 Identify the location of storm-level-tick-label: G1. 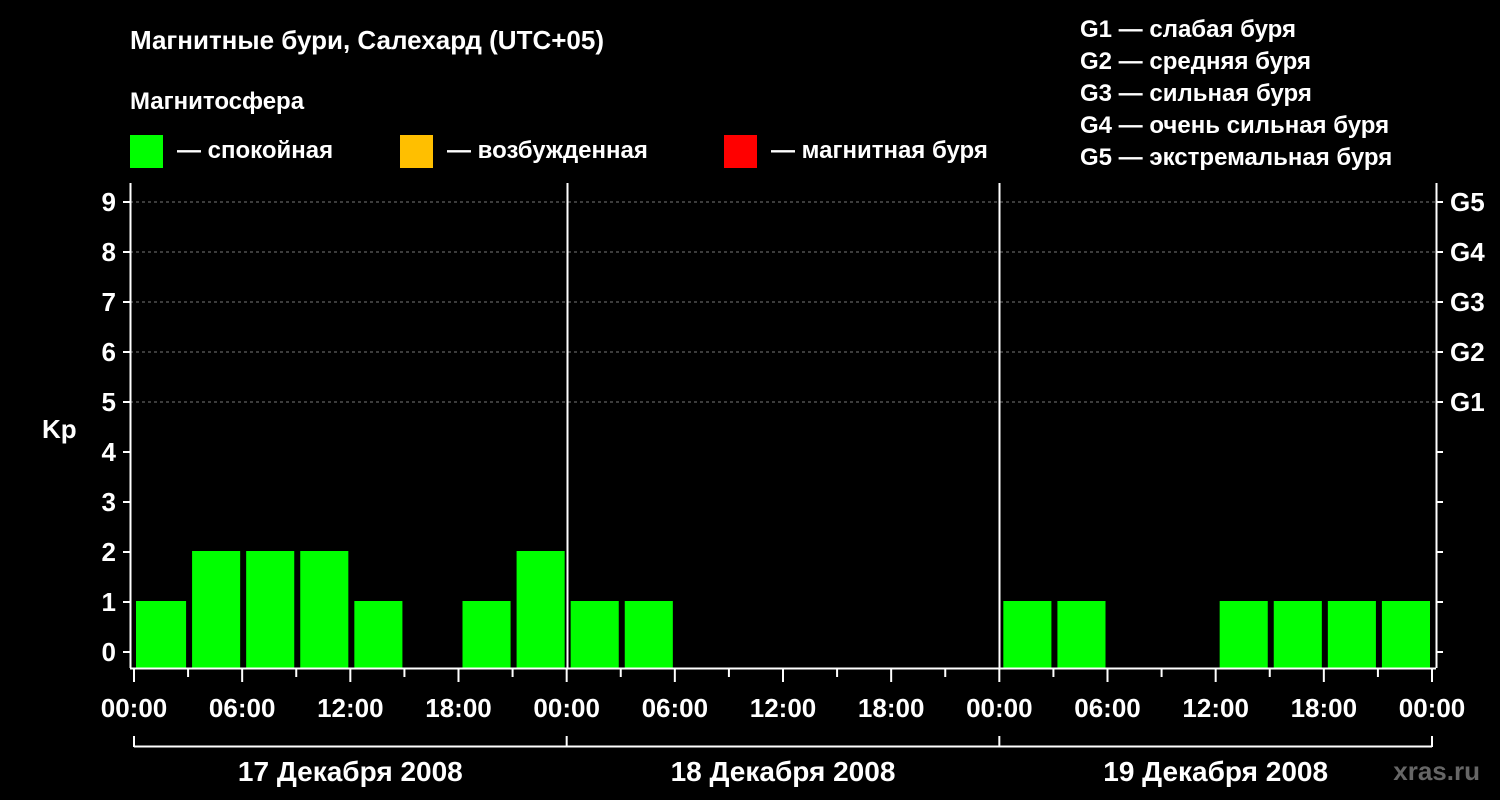
(1467, 402).